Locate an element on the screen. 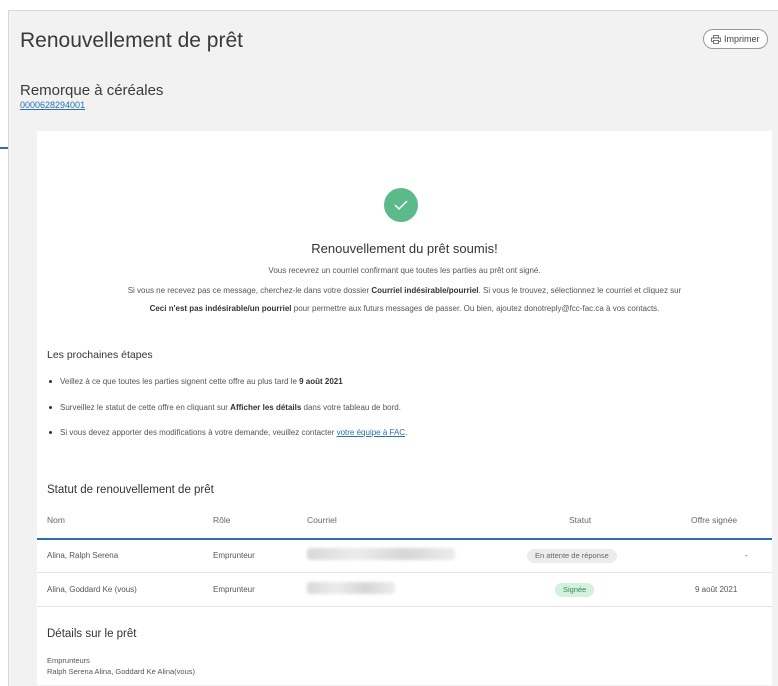 This screenshot has height=686, width=778. next-steps-heading: Les prochaines étapes is located at coordinates (100, 355).